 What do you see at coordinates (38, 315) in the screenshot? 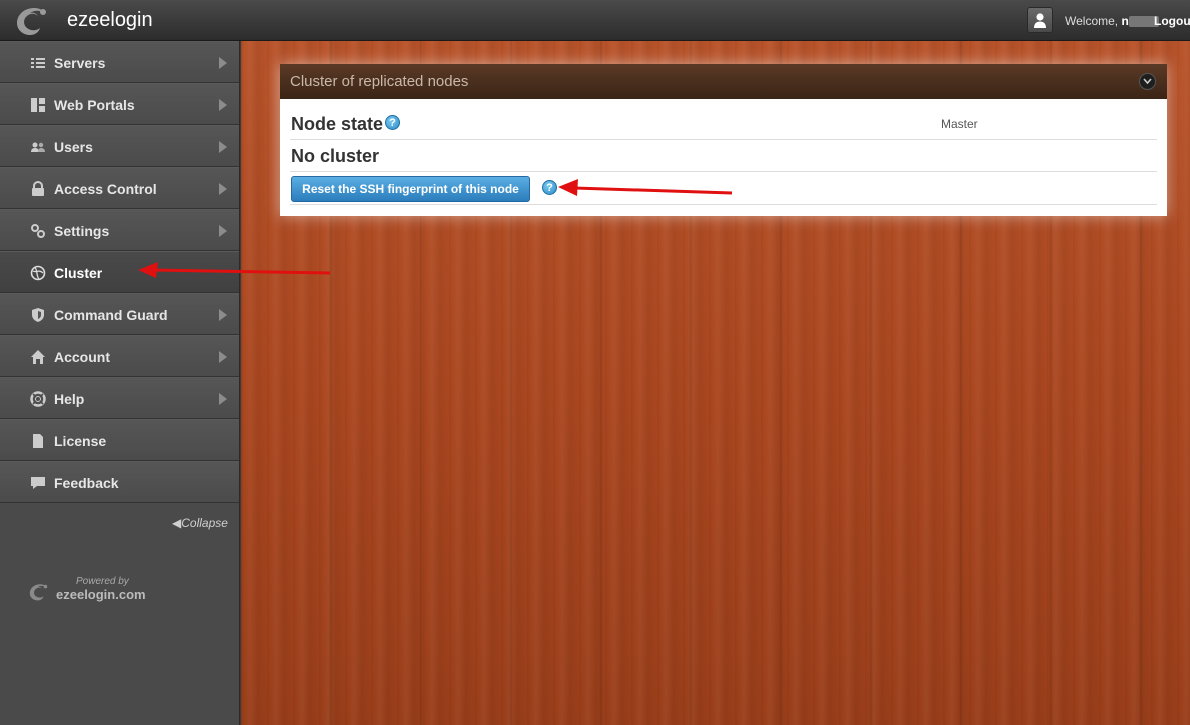
I see `shield-icon` at bounding box center [38, 315].